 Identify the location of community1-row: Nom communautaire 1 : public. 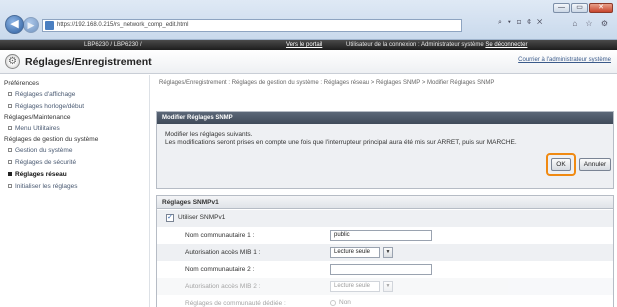
(385, 235).